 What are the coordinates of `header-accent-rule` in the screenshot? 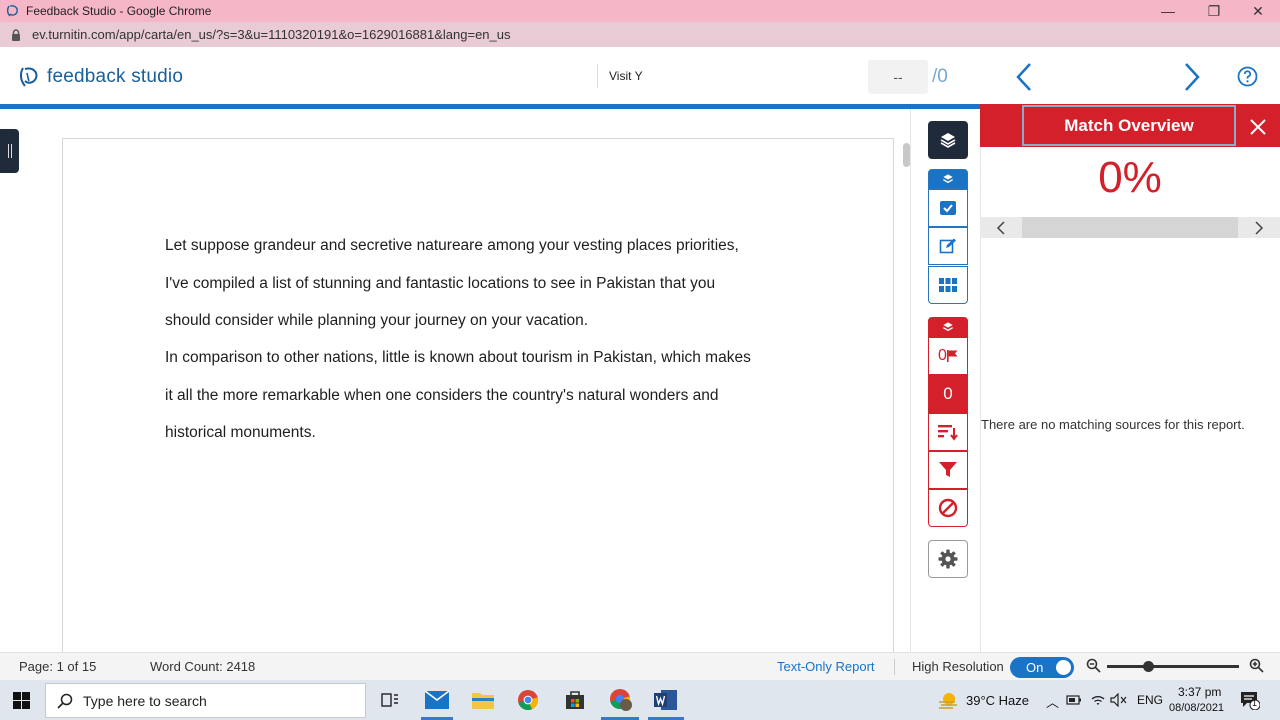 It's located at (490, 106).